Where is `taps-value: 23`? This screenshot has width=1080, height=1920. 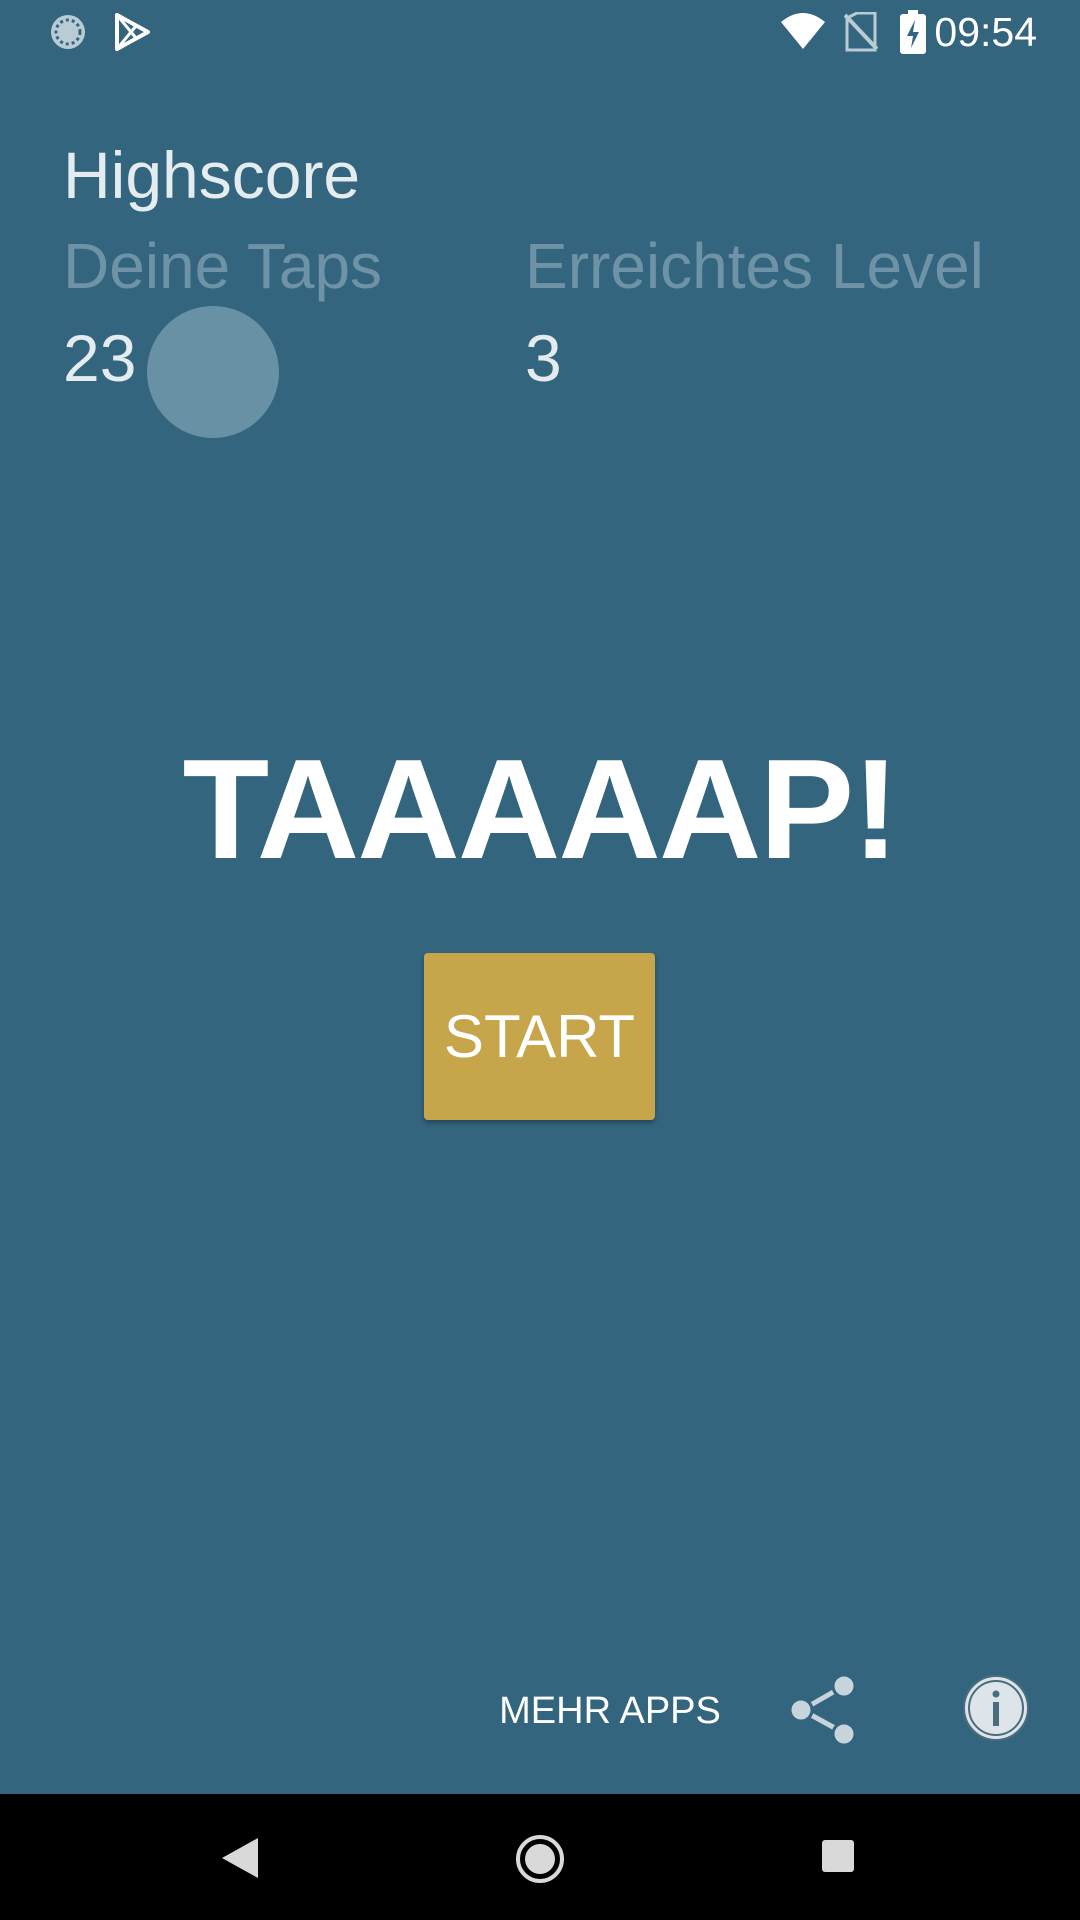
taps-value: 23 is located at coordinates (100, 358).